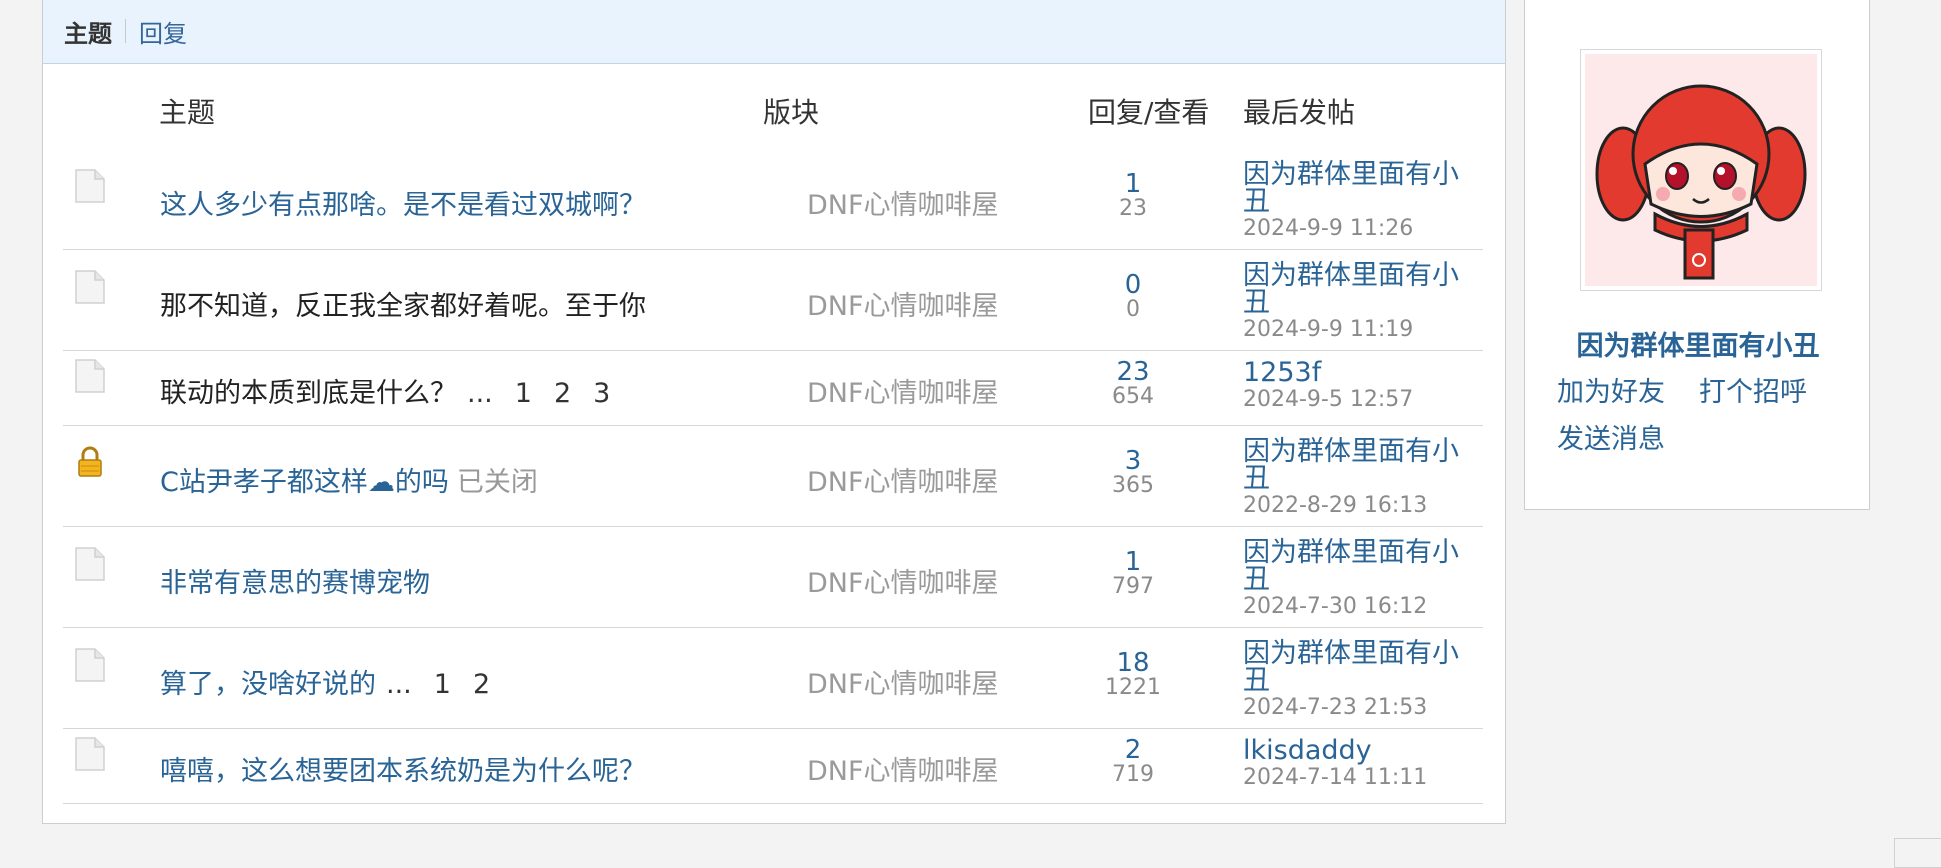 The width and height of the screenshot is (1941, 868). Describe the element at coordinates (1698, 343) in the screenshot. I see `profile-username: 因为群体里面有小丑` at that location.